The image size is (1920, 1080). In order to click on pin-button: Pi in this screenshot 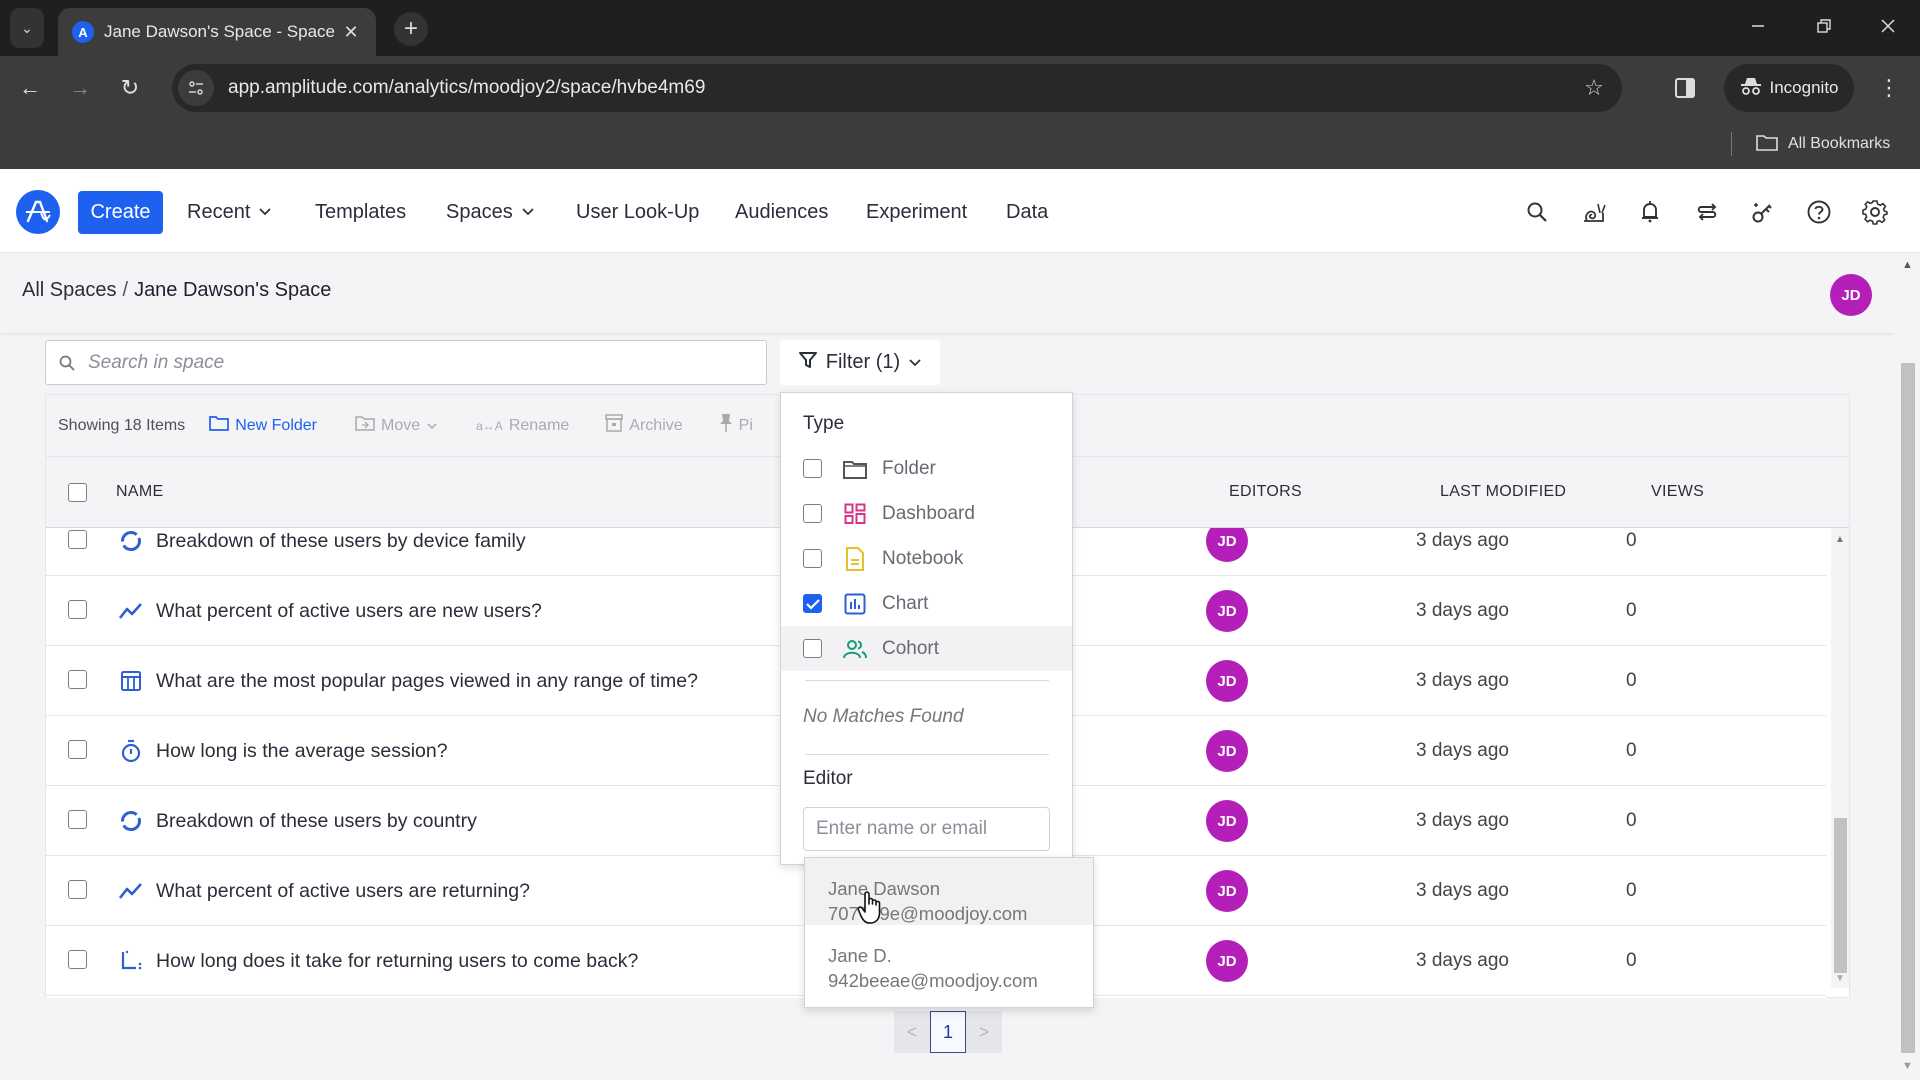, I will do `click(736, 425)`.